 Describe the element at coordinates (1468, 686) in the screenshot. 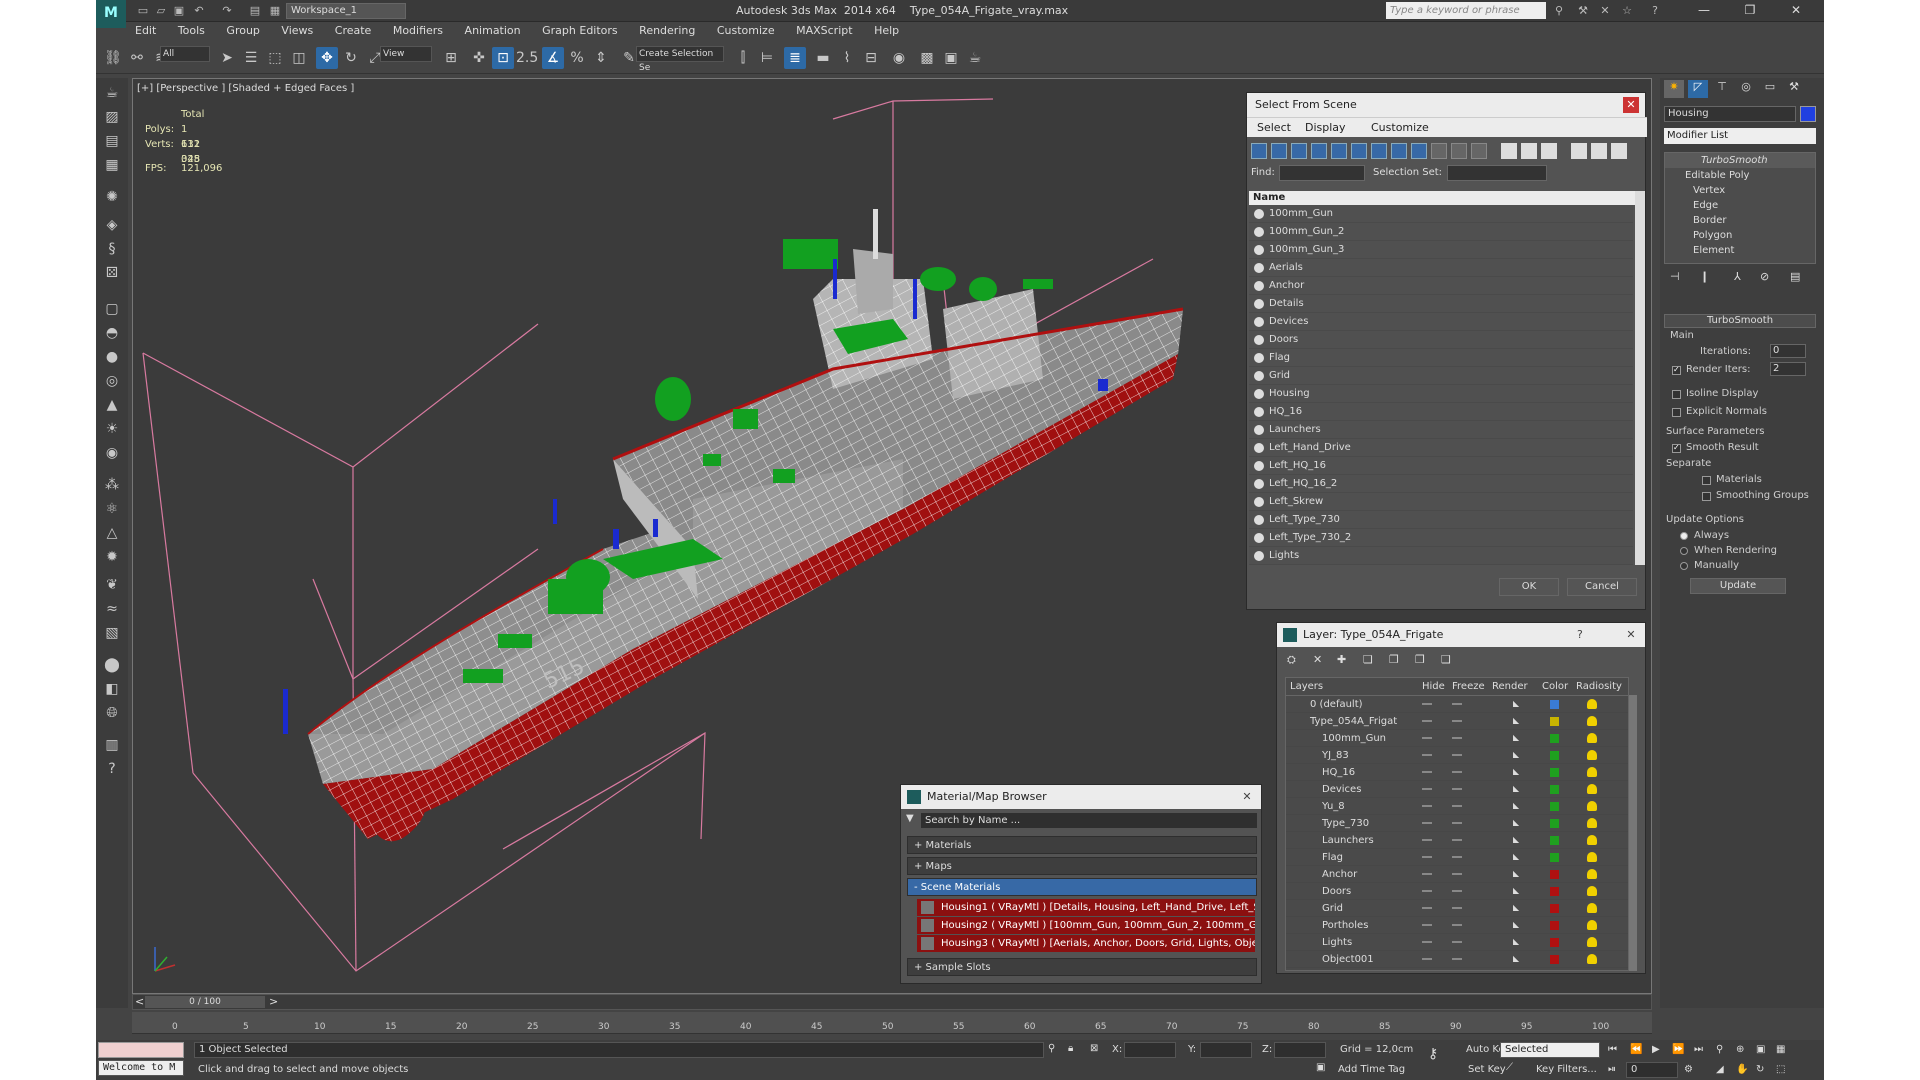

I see `col-freeze: Freeze` at that location.